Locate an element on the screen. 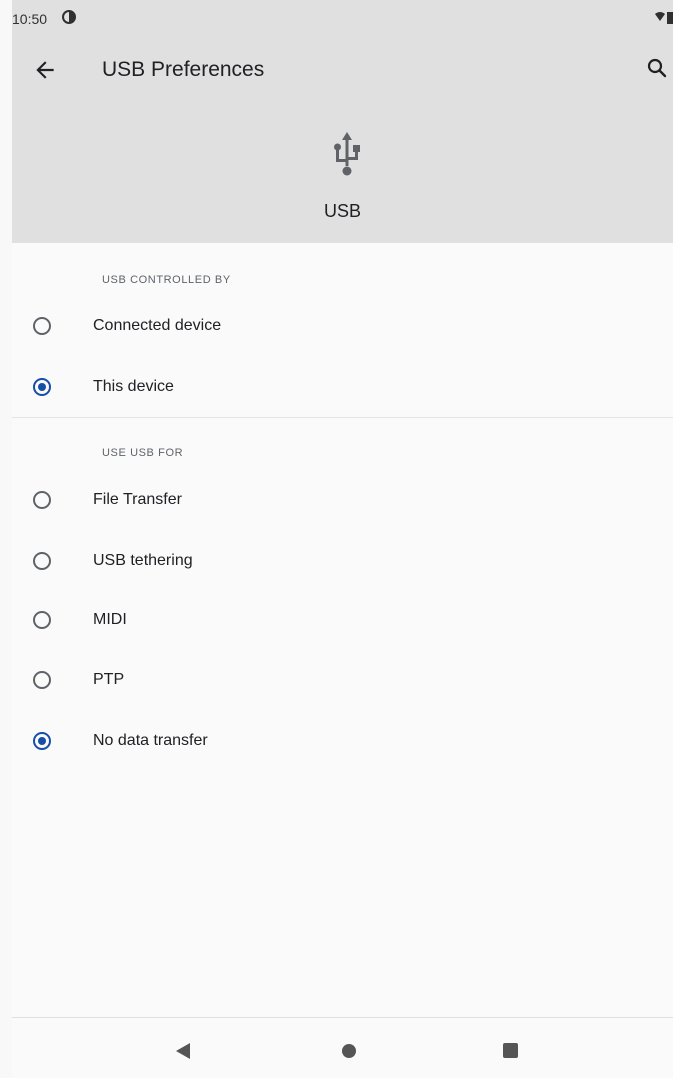  status-indicators is located at coordinates (664, 18).